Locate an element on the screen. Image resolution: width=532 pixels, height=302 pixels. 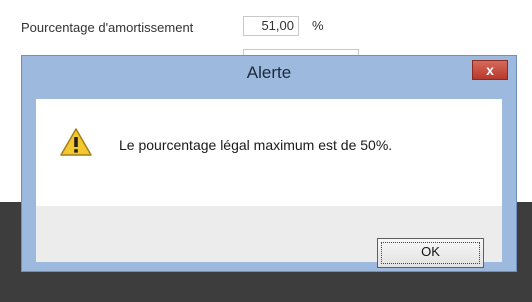
dialog-titlebar: Alerte x is located at coordinates (269, 74).